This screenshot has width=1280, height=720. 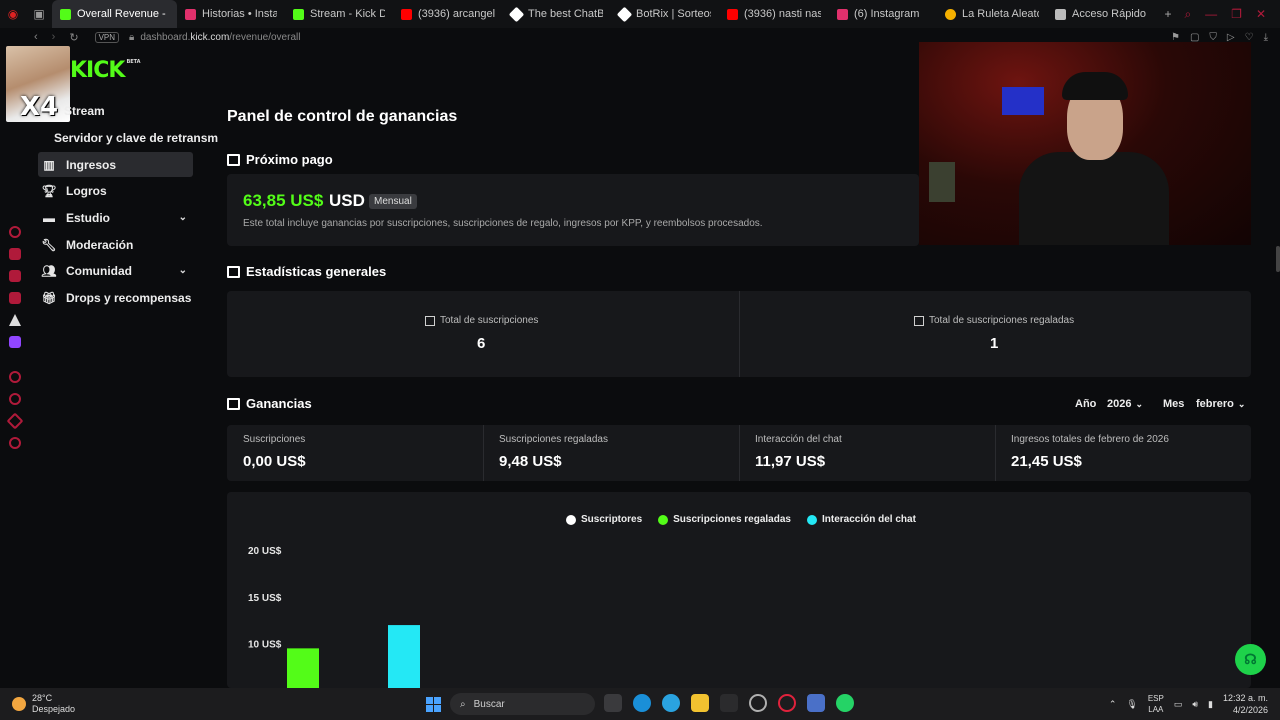 What do you see at coordinates (107, 37) in the screenshot?
I see `vpn-badge: VPN` at bounding box center [107, 37].